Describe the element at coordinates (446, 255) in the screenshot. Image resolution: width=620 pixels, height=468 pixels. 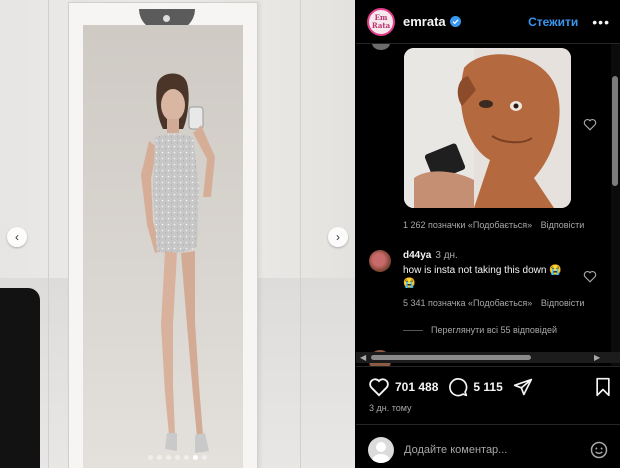
I see `comment-time: 3 дн.` at that location.